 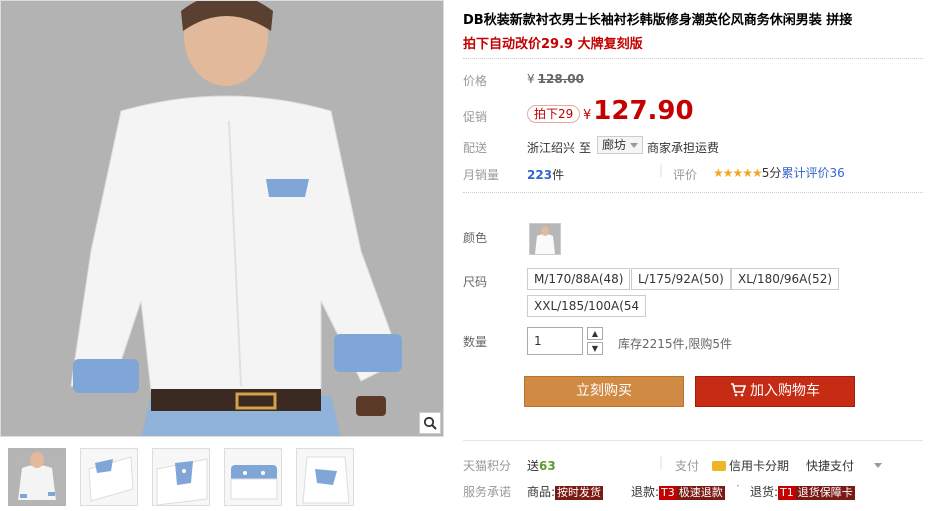 What do you see at coordinates (687, 466) in the screenshot?
I see `pay-label: 支付` at bounding box center [687, 466].